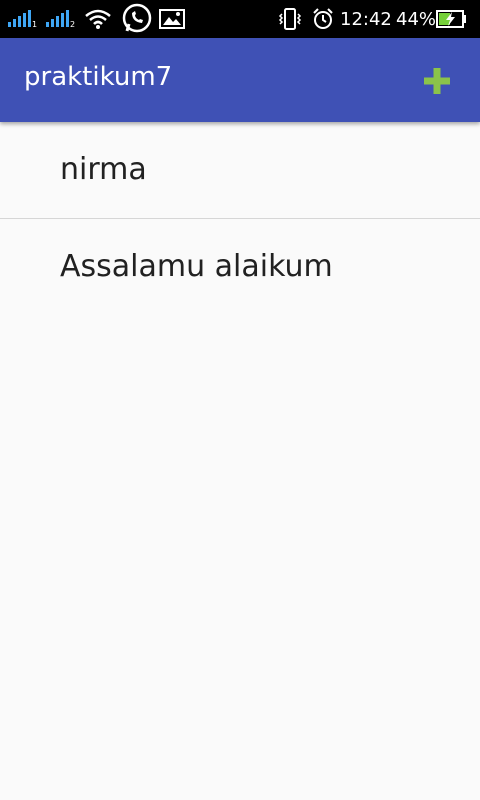 This screenshot has width=480, height=800. What do you see at coordinates (240, 80) in the screenshot?
I see `app-bar: praktikum7` at bounding box center [240, 80].